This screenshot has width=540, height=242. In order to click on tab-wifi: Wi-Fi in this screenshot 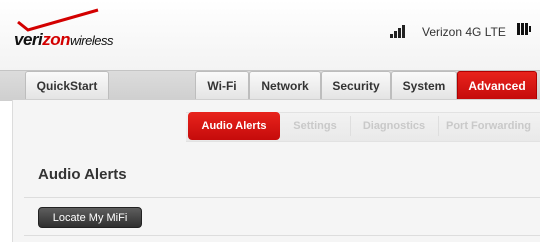, I will do `click(222, 85)`.